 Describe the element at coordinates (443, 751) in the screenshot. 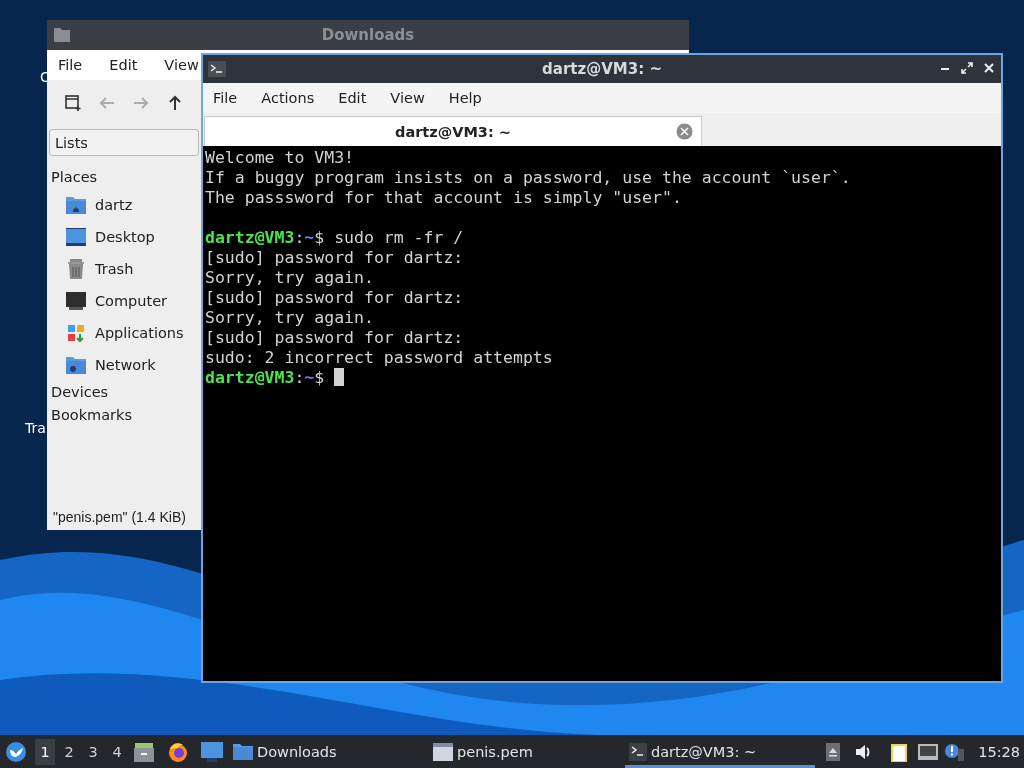

I see `window-icon` at that location.